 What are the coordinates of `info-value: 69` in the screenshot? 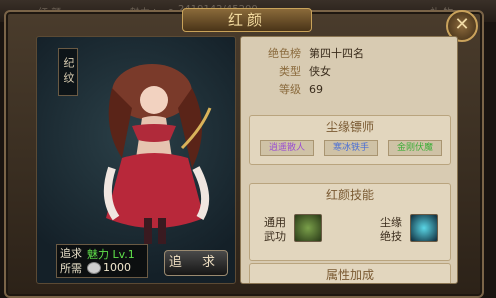 It's located at (316, 89).